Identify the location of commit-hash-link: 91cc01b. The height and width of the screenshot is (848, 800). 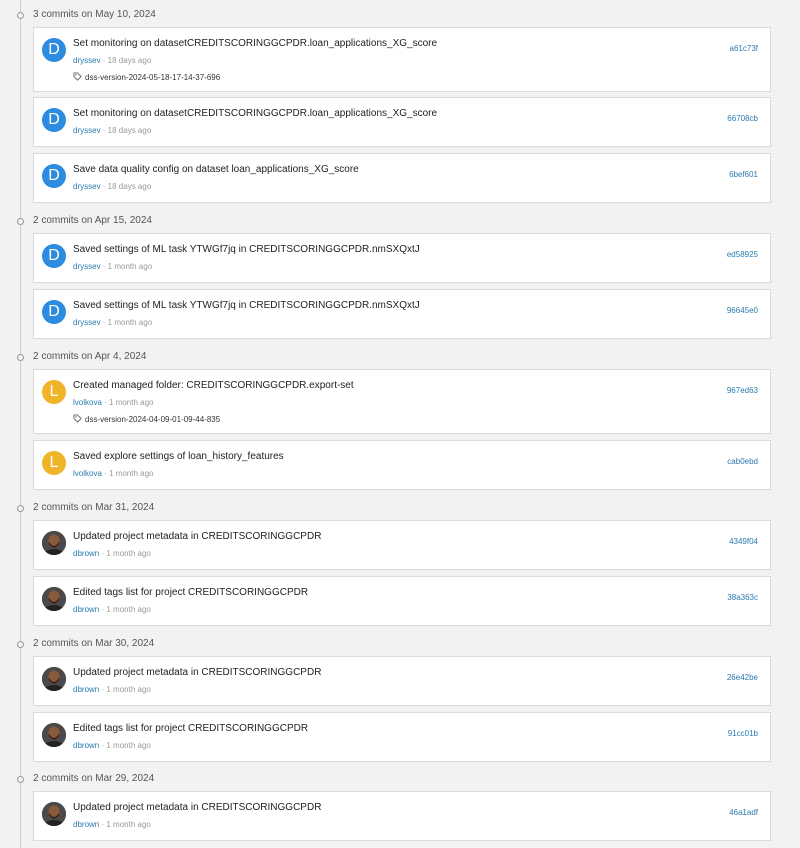
(743, 734).